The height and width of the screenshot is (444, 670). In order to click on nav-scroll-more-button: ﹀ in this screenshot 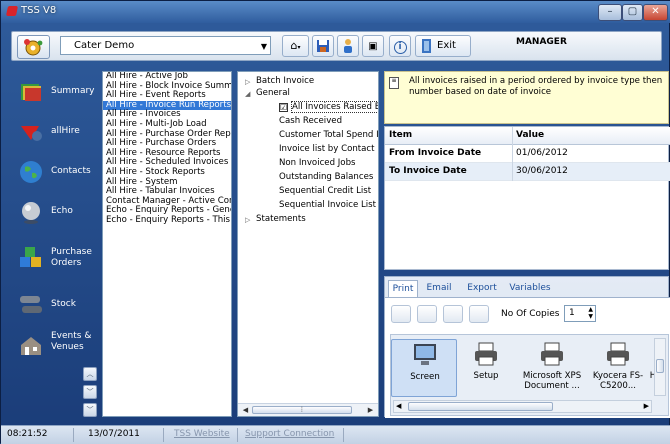, I will do `click(90, 410)`.